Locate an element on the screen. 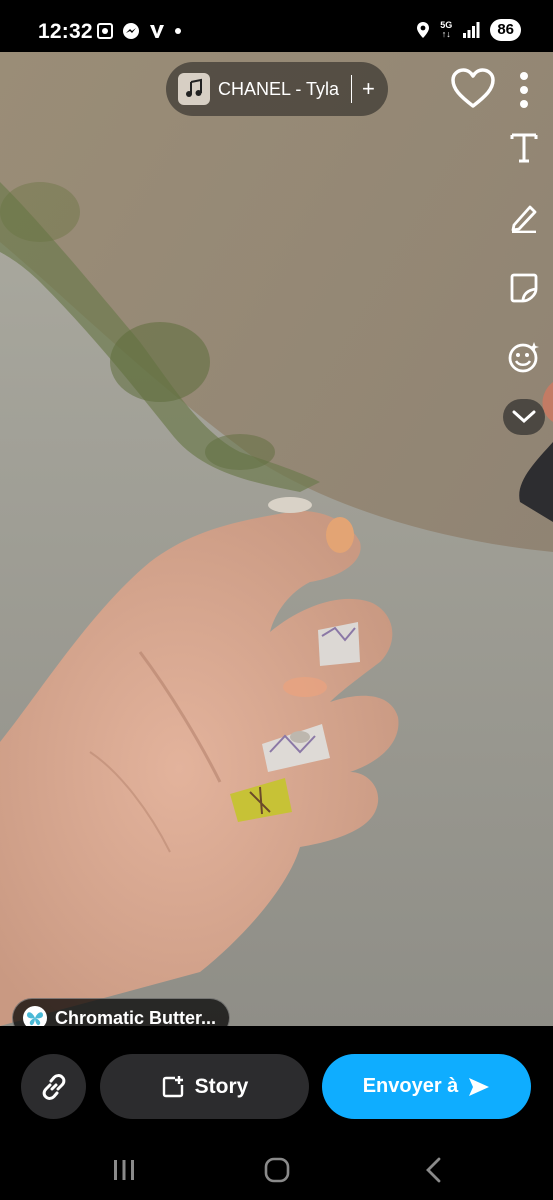  status-time: 12:32 is located at coordinates (65, 31).